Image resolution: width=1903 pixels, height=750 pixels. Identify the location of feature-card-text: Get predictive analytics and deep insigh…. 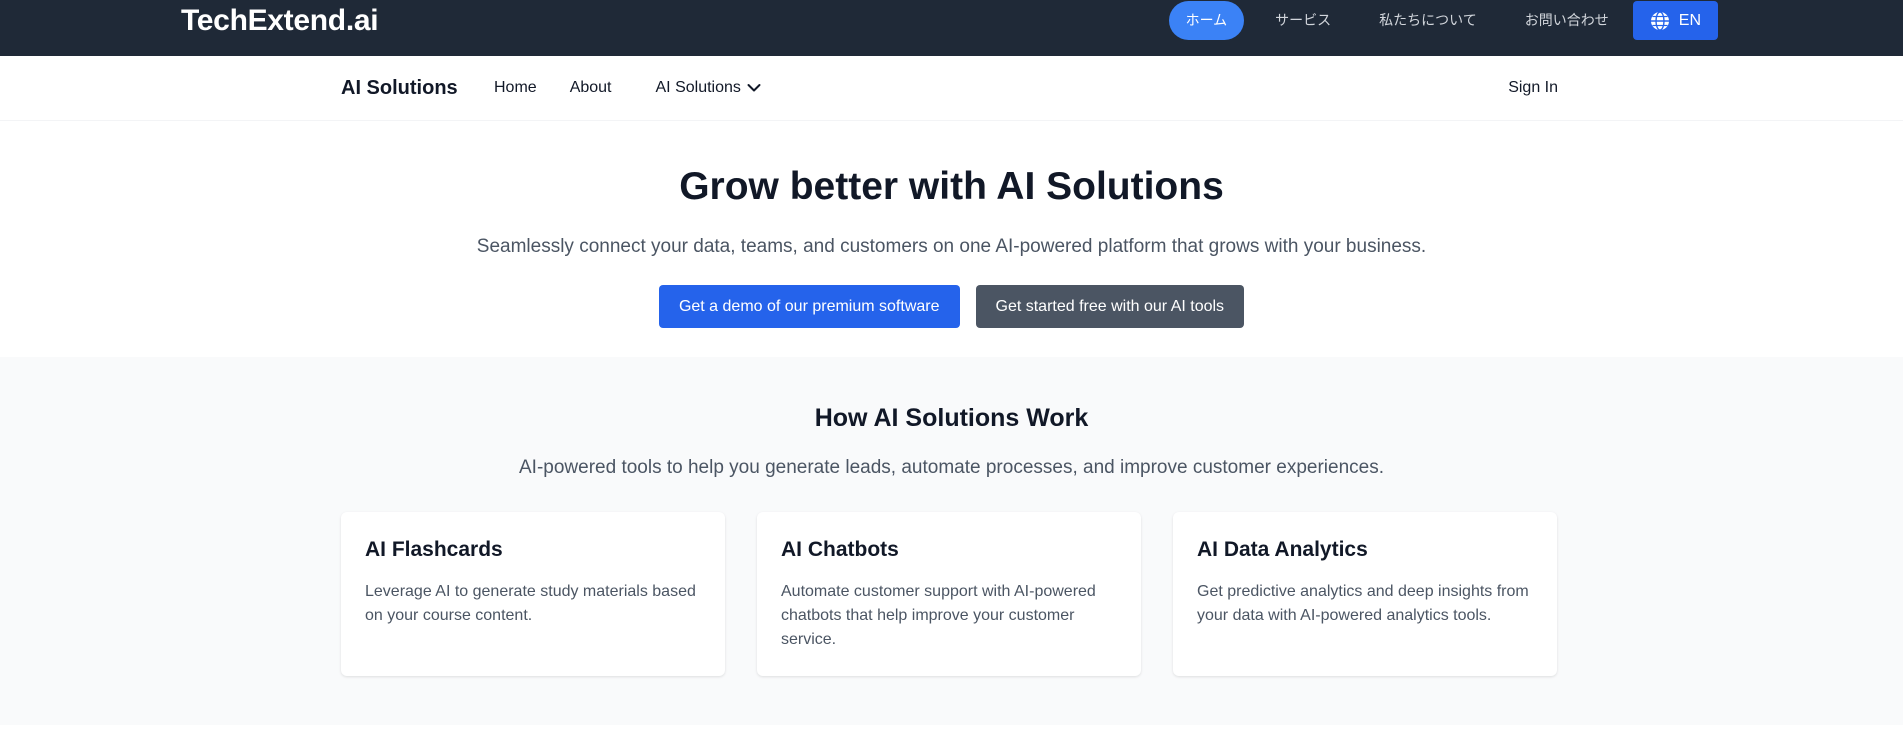
(1363, 603).